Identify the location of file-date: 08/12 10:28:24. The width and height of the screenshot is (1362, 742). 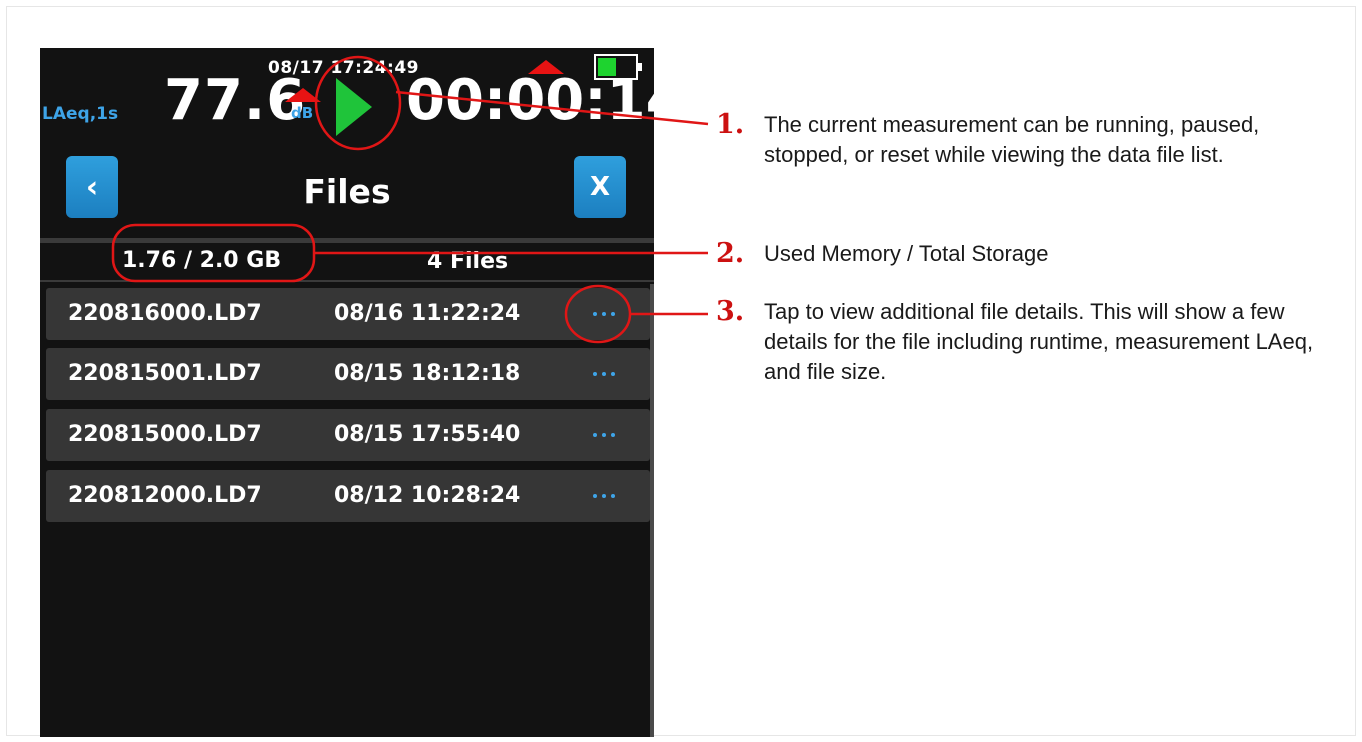
(427, 495).